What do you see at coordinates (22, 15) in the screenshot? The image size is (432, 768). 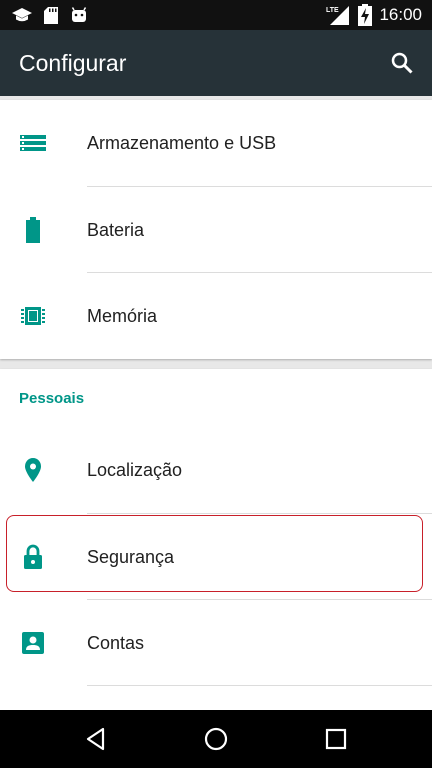 I see `graduation-cap-icon` at bounding box center [22, 15].